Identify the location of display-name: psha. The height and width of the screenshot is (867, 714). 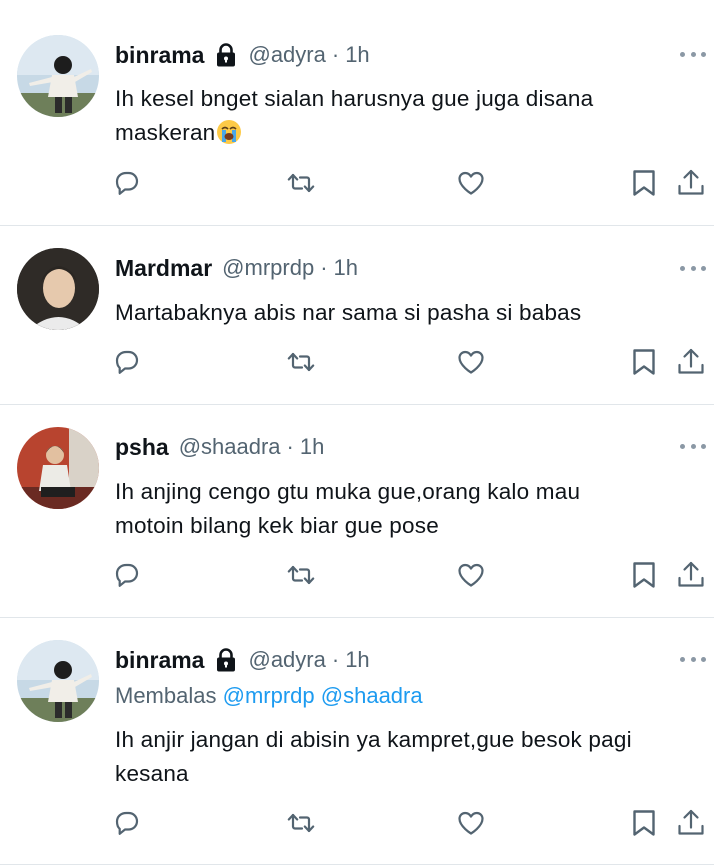
(142, 447).